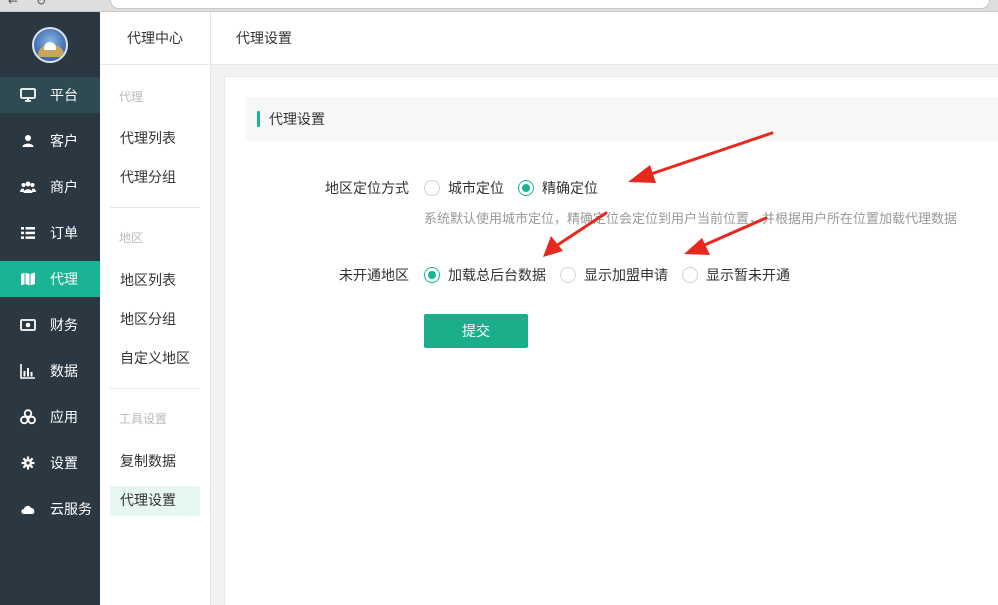  I want to click on sidebar-item-label: 代理, so click(64, 280).